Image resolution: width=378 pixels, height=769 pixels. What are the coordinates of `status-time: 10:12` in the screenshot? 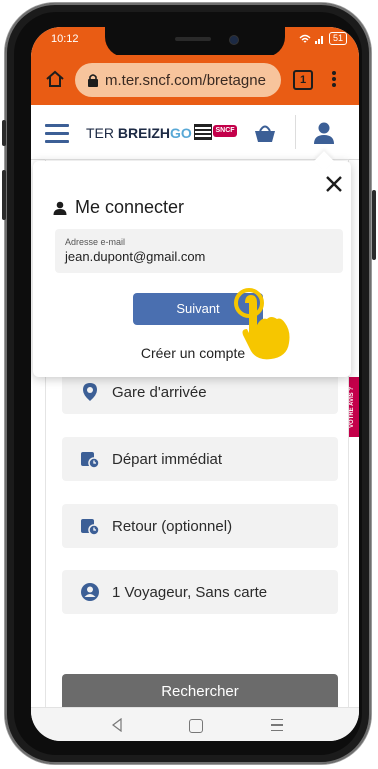 It's located at (65, 39).